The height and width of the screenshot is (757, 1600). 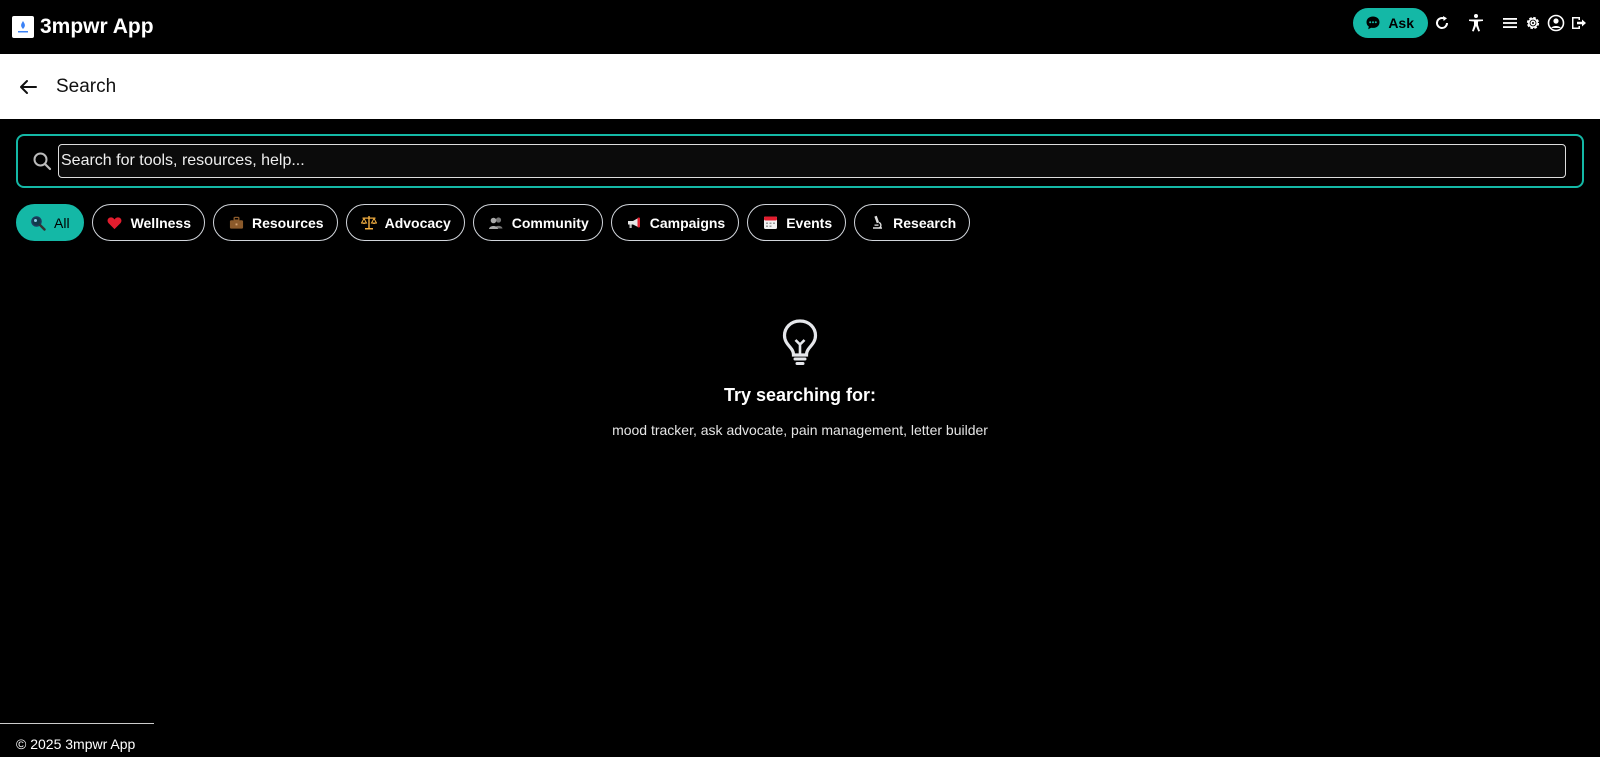 I want to click on filter-chip-resources: Resources, so click(x=275, y=222).